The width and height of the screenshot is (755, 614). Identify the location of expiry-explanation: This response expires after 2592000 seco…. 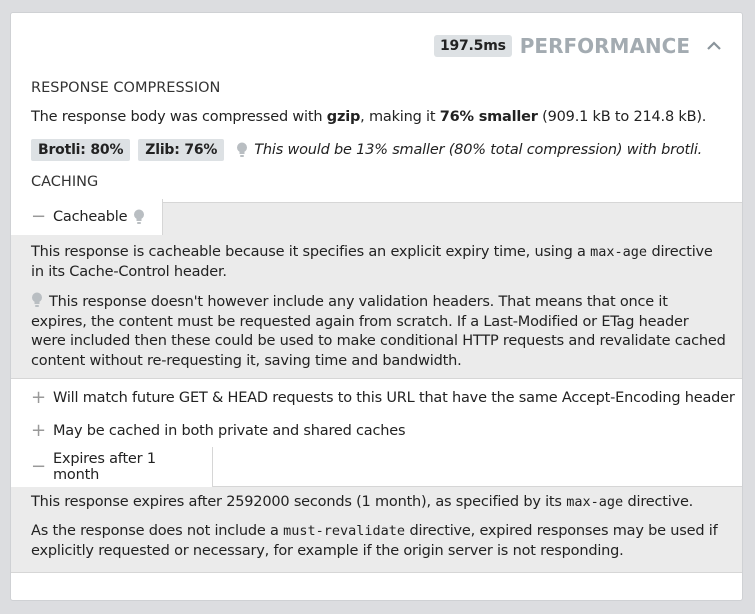
(362, 502).